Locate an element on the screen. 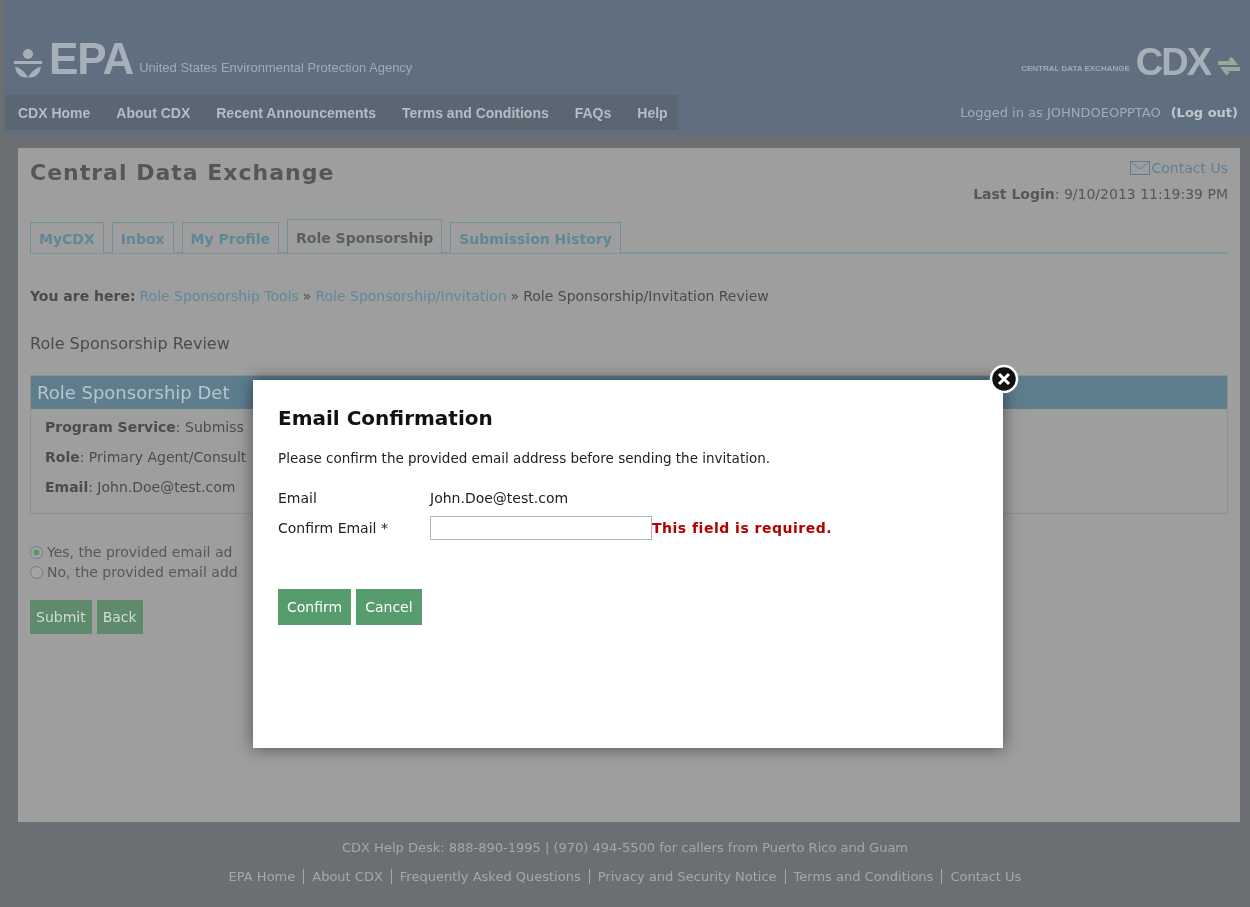 The image size is (1250, 907). footer-link: Contact Us is located at coordinates (985, 876).